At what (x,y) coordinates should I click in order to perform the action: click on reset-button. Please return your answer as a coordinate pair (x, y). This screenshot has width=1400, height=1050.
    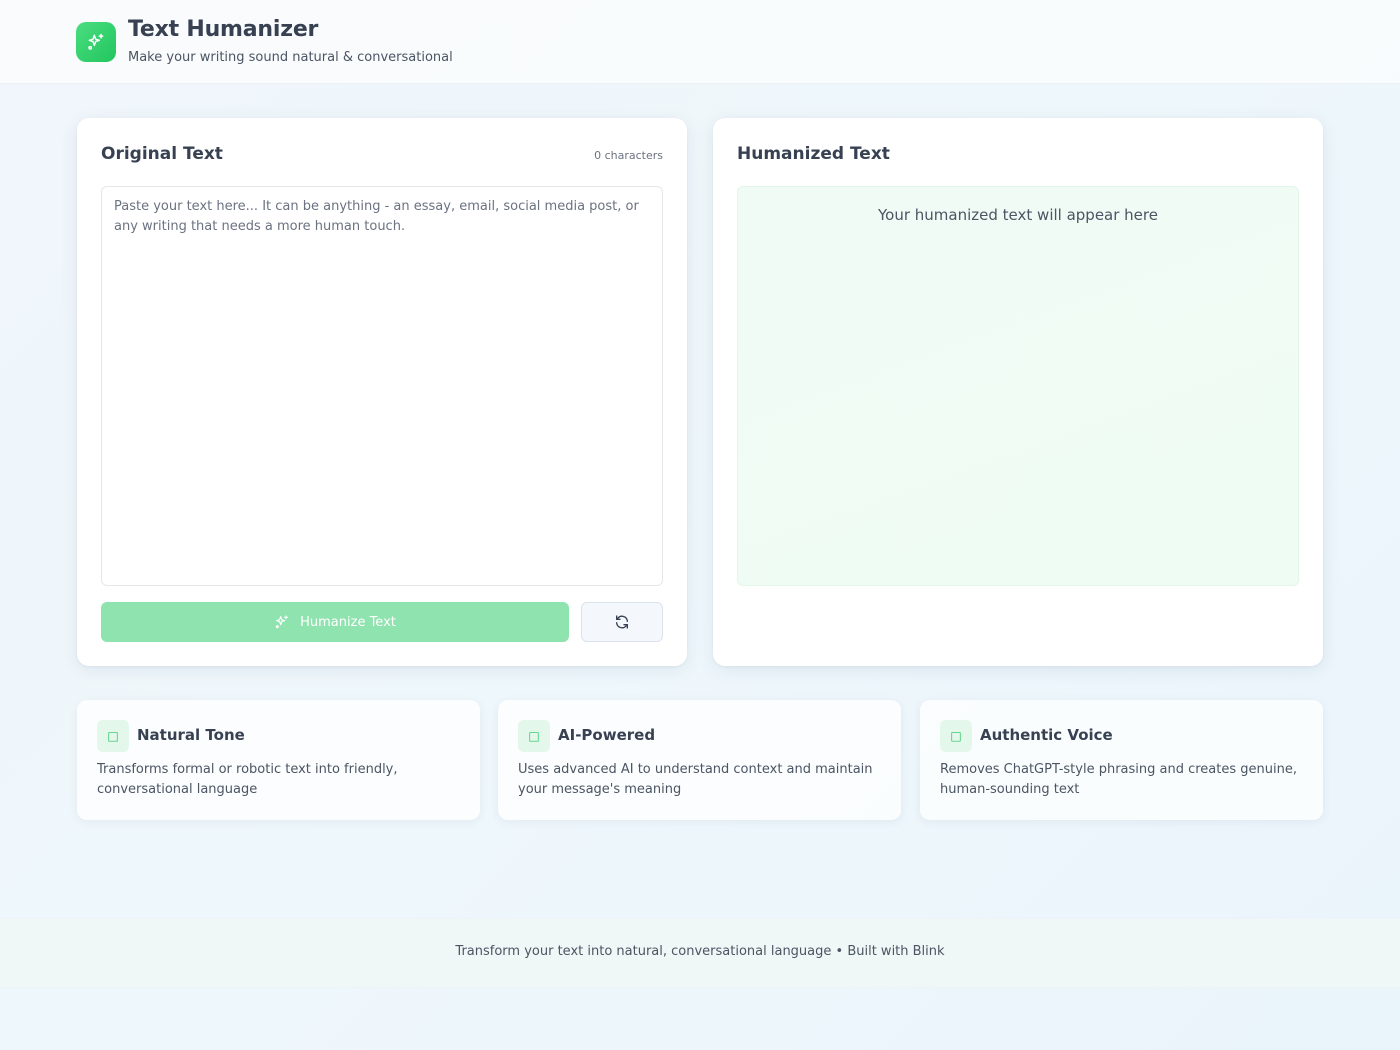
    Looking at the image, I should click on (622, 622).